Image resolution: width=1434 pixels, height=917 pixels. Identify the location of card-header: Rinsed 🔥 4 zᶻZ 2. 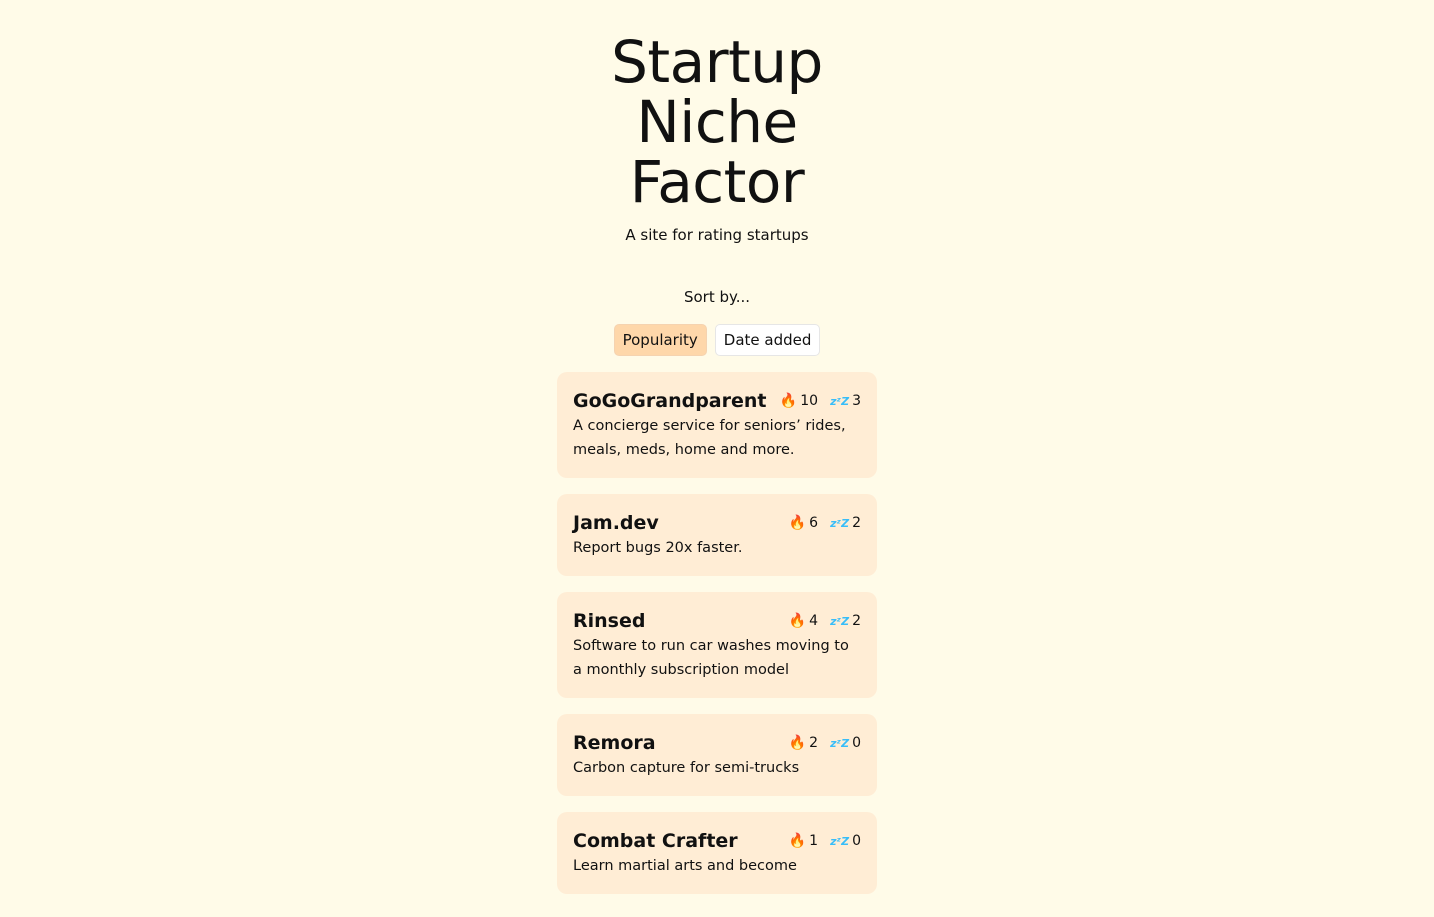
(717, 621).